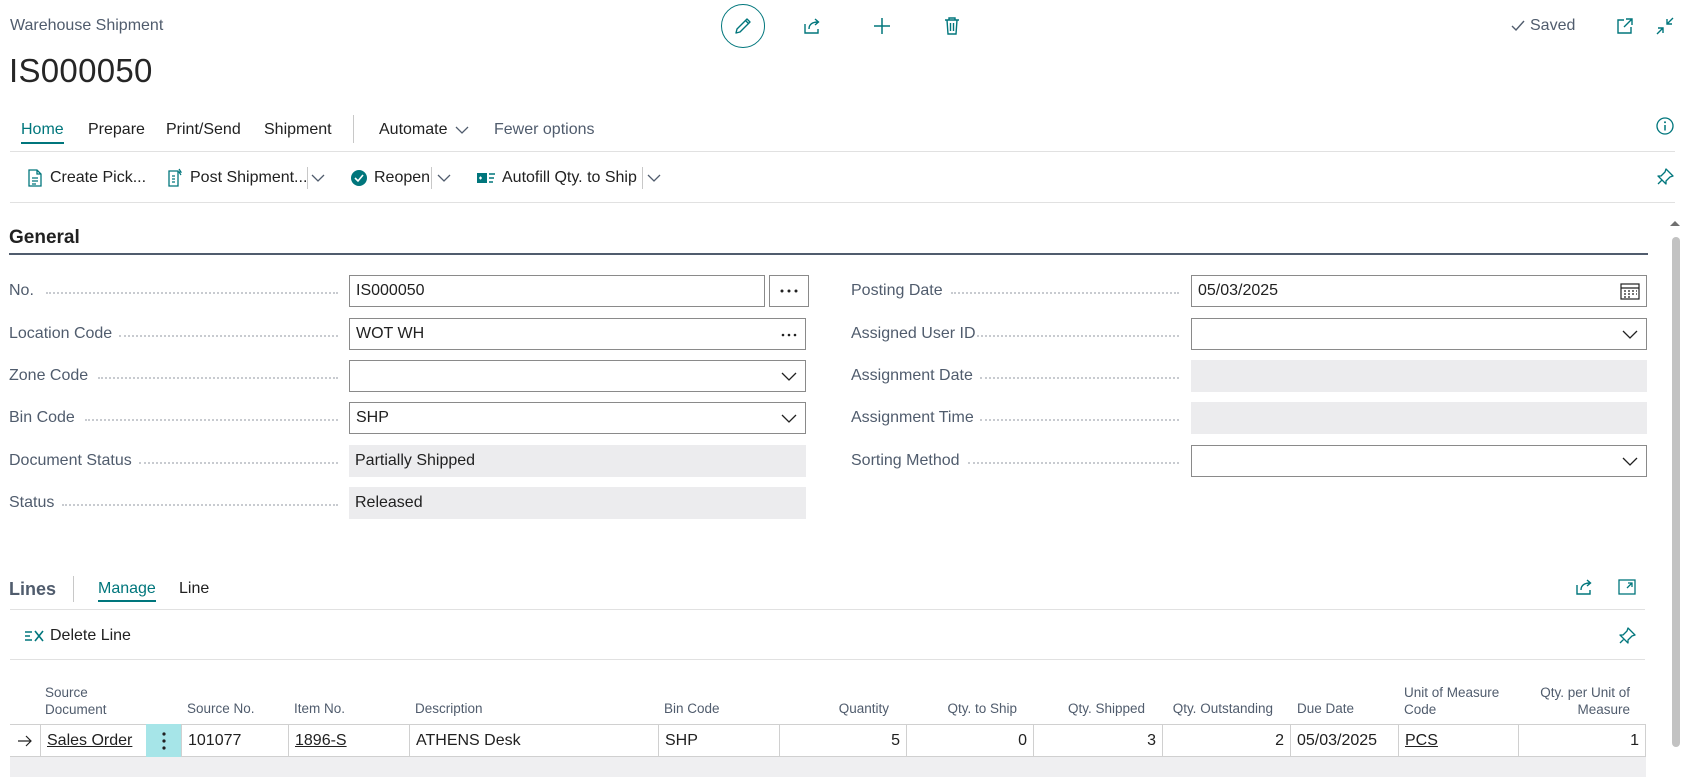 The image size is (1690, 777). Describe the element at coordinates (1676, 492) in the screenshot. I see `vertical-scrollbar-thumb` at that location.